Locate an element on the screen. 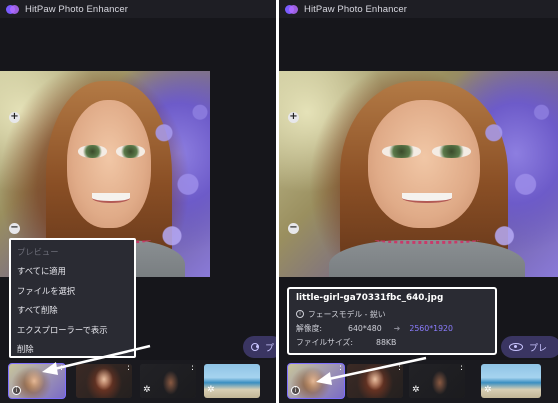 This screenshot has height=403, width=558. resolution-label: 解像度: is located at coordinates (309, 328).